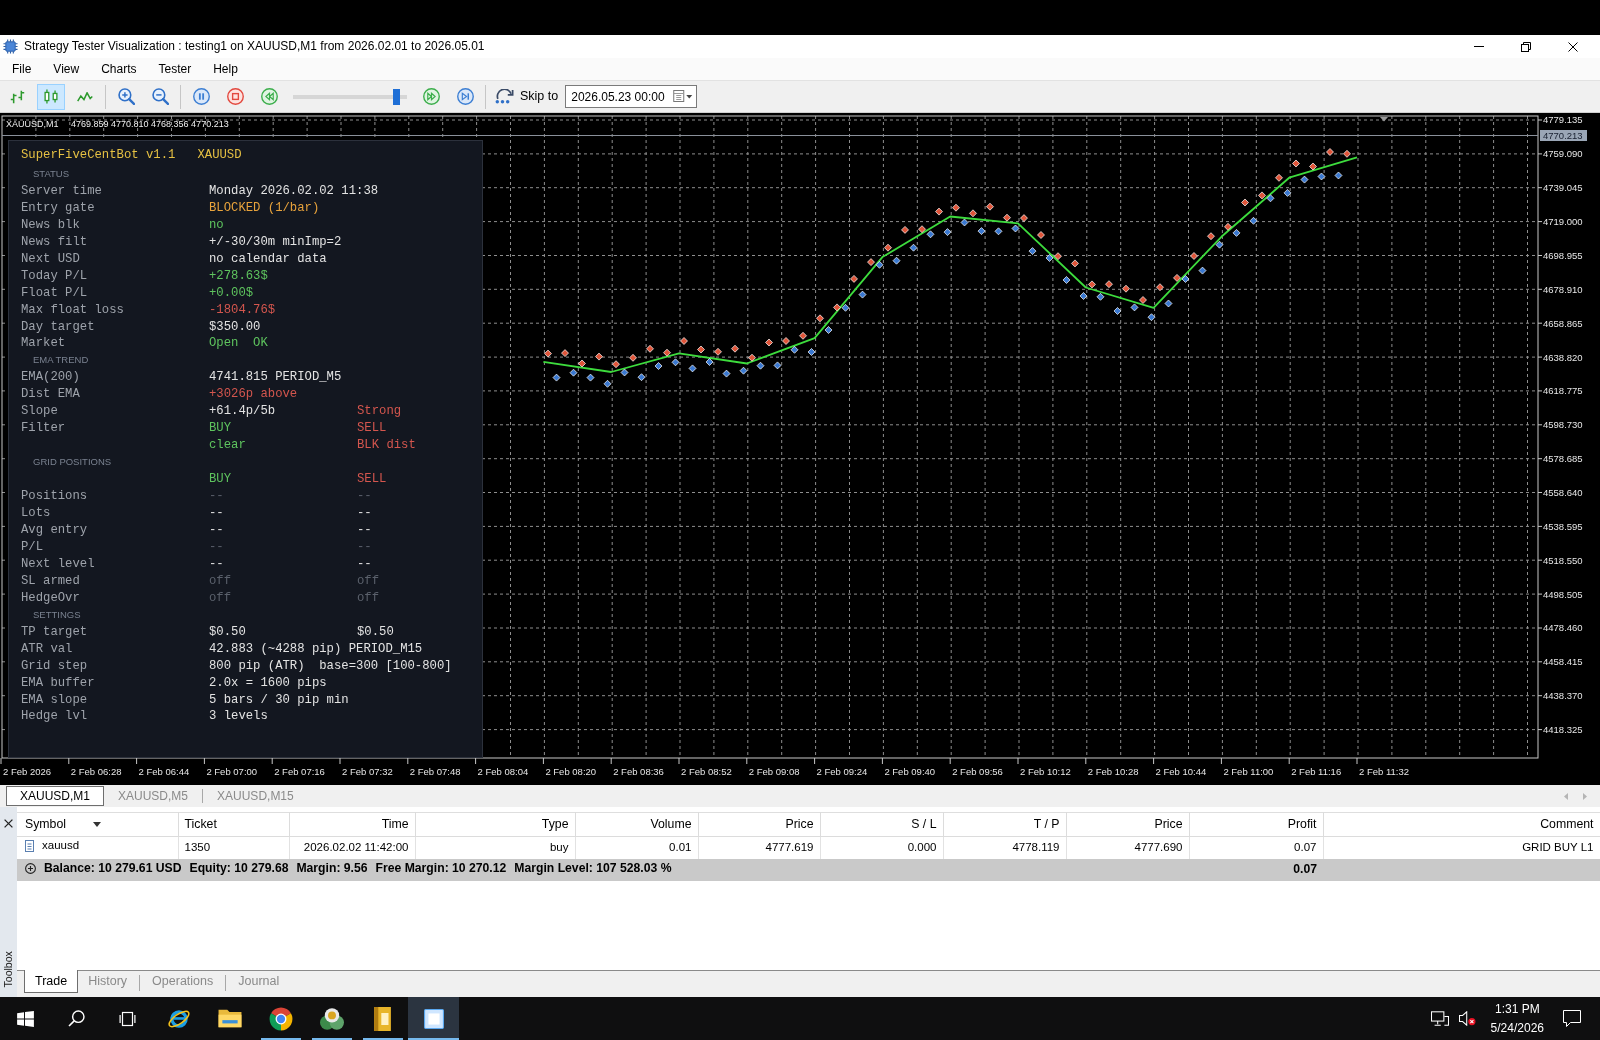  I want to click on chart-tab: XAUUSD,M1, so click(55, 796).